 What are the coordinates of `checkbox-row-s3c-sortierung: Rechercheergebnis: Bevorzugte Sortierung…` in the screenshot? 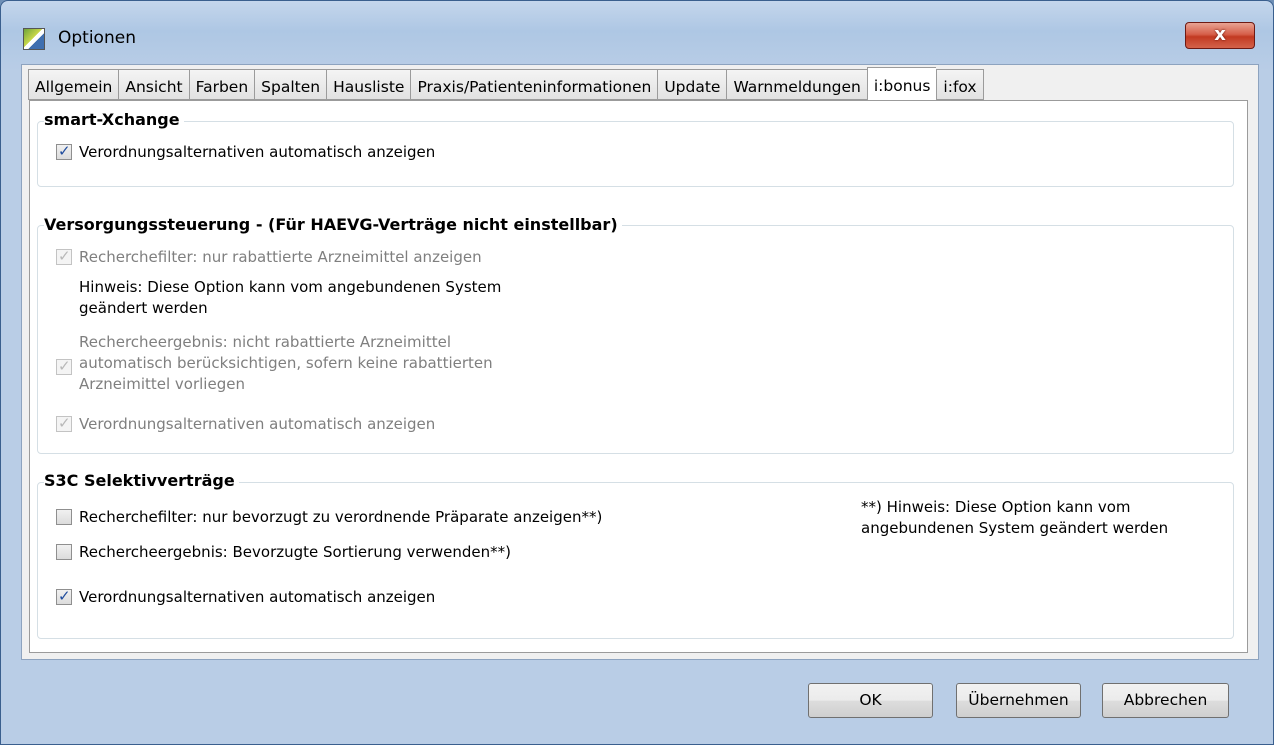 It's located at (283, 552).